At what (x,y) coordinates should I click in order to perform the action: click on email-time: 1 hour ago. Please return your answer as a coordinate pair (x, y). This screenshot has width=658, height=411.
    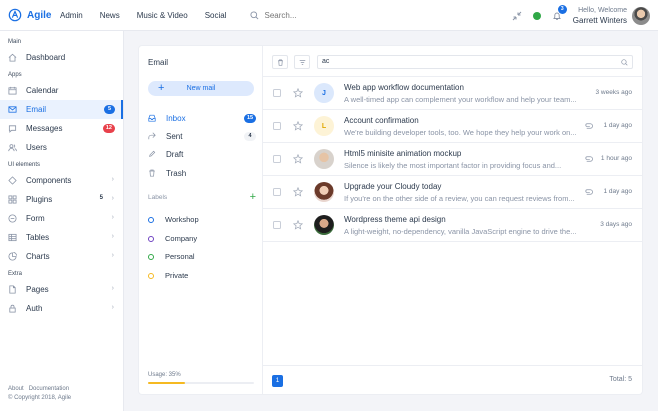
    Looking at the image, I should click on (616, 158).